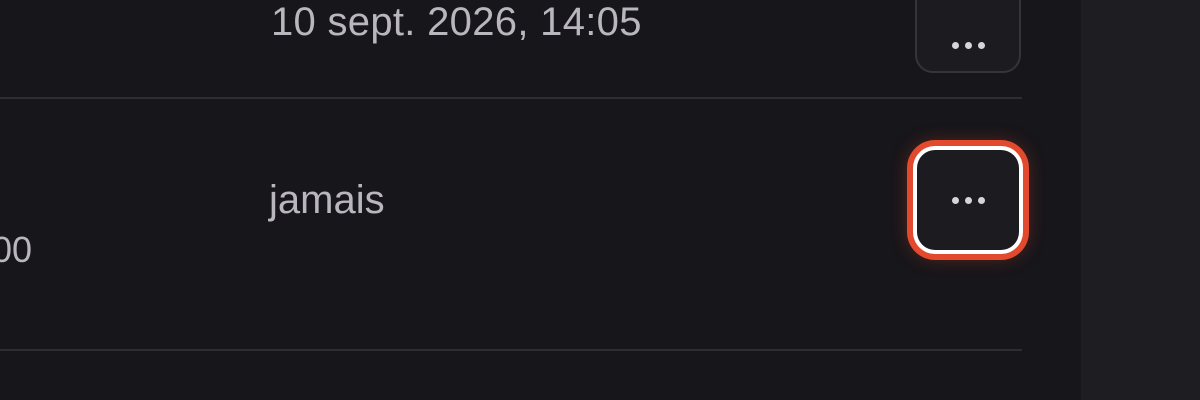 The image size is (1200, 400). I want to click on side-panel, so click(1140, 200).